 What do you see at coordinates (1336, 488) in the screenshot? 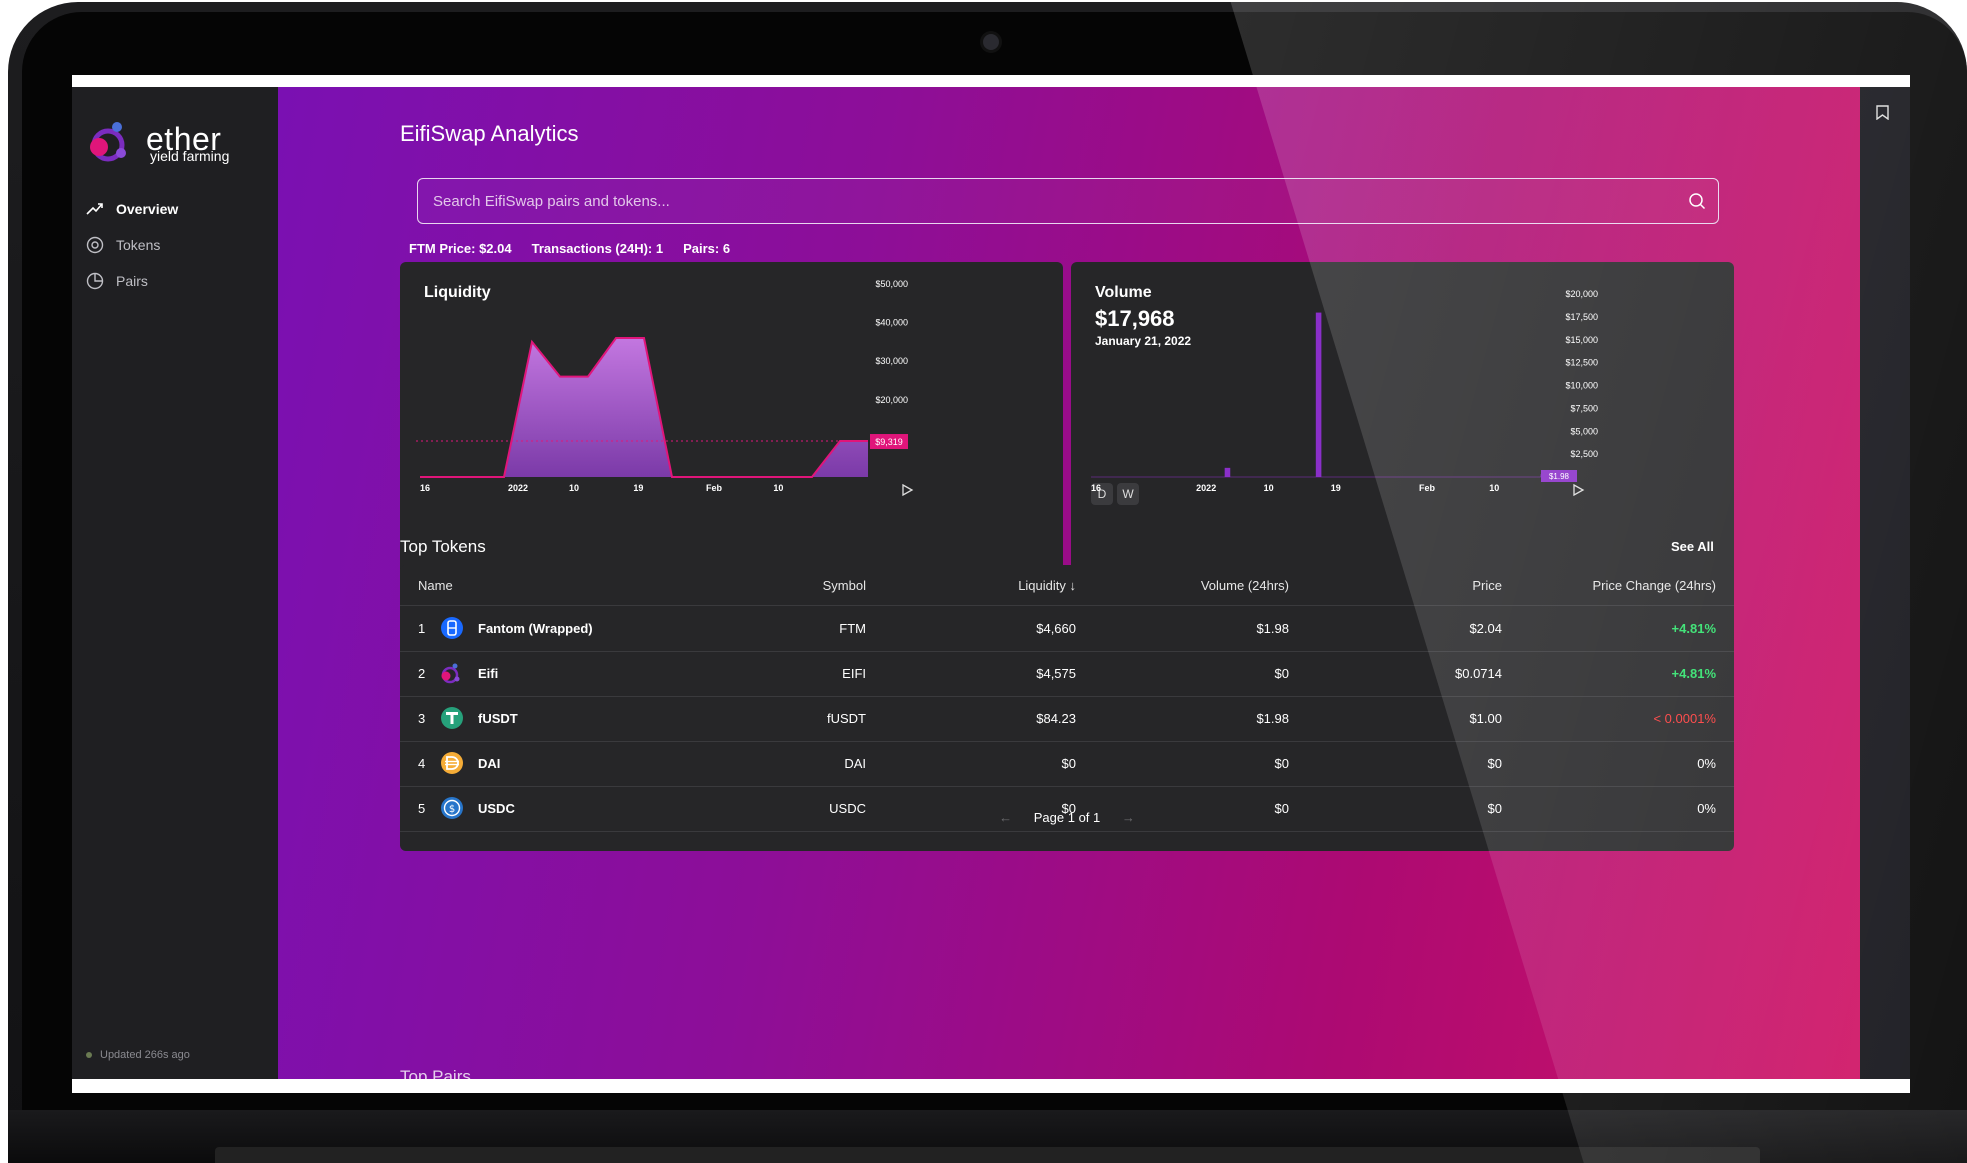
I see `x-tick-label: 19` at bounding box center [1336, 488].